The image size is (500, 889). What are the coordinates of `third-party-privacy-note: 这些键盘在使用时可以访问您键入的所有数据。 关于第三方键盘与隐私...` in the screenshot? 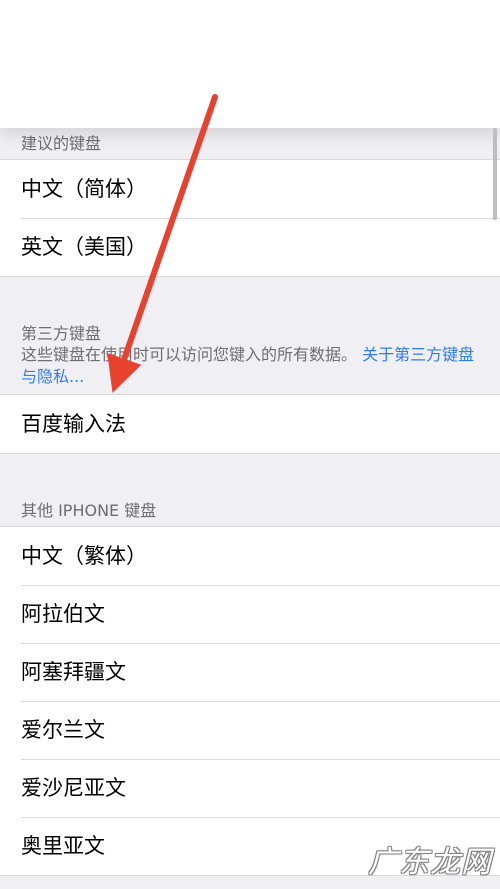 It's located at (251, 366).